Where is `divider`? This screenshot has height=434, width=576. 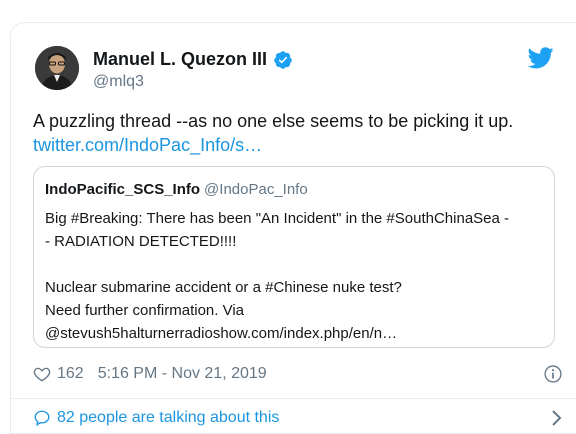
divider is located at coordinates (293, 398).